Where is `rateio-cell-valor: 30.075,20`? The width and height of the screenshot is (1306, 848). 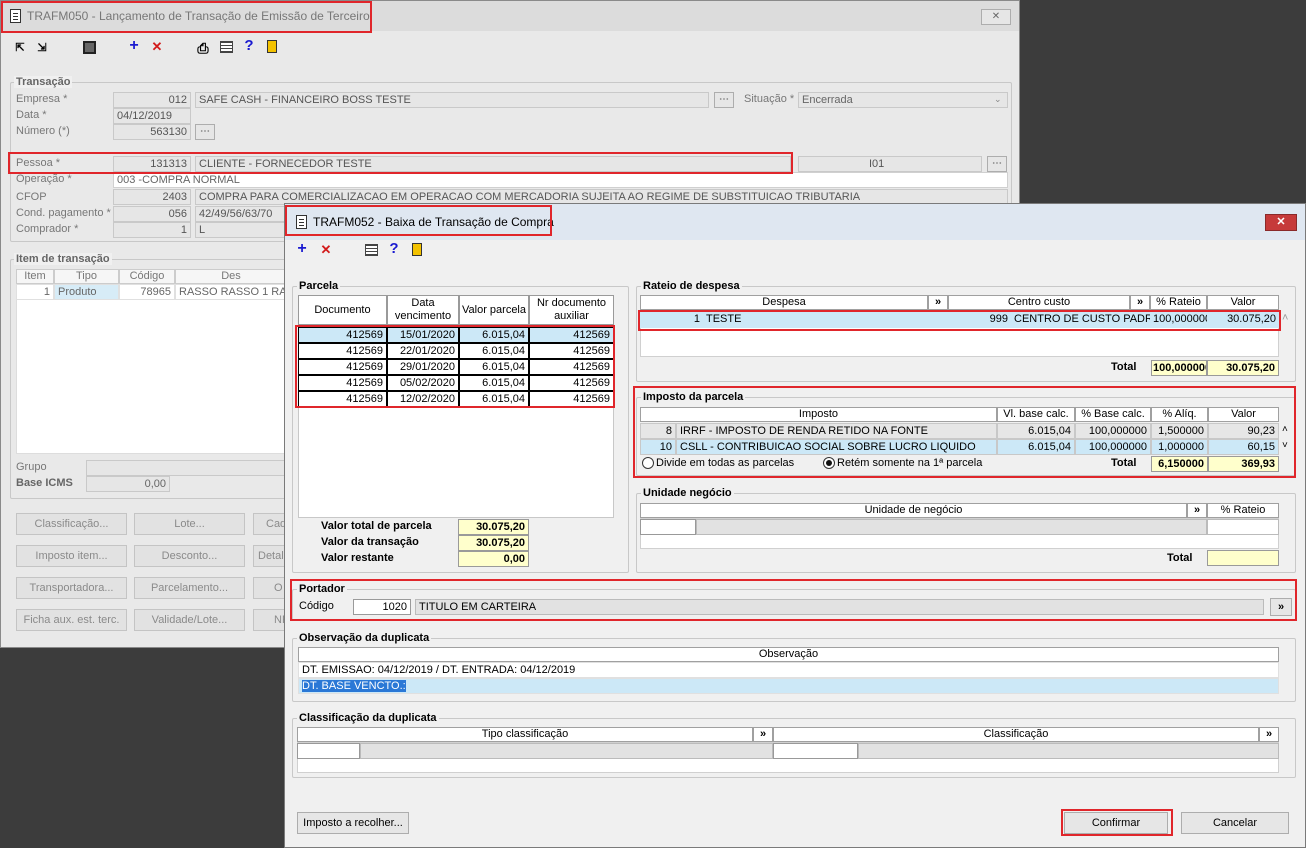 rateio-cell-valor: 30.075,20 is located at coordinates (1243, 320).